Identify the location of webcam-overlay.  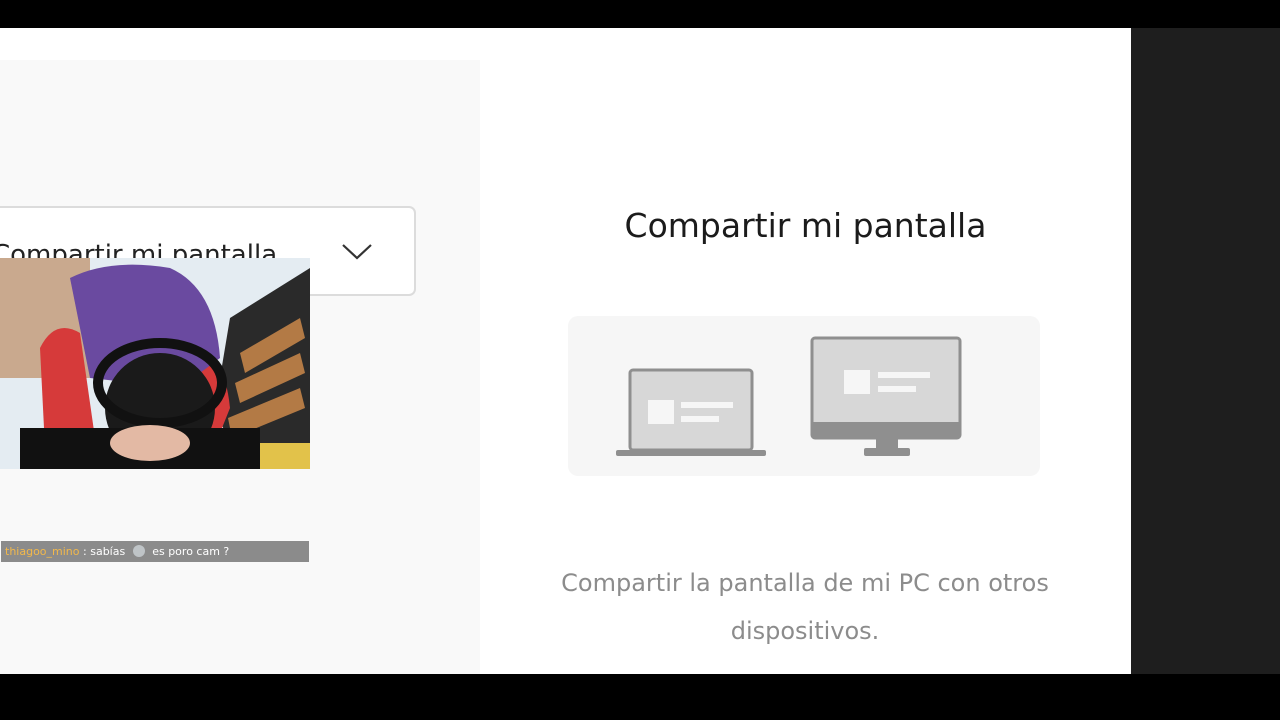
(155, 363).